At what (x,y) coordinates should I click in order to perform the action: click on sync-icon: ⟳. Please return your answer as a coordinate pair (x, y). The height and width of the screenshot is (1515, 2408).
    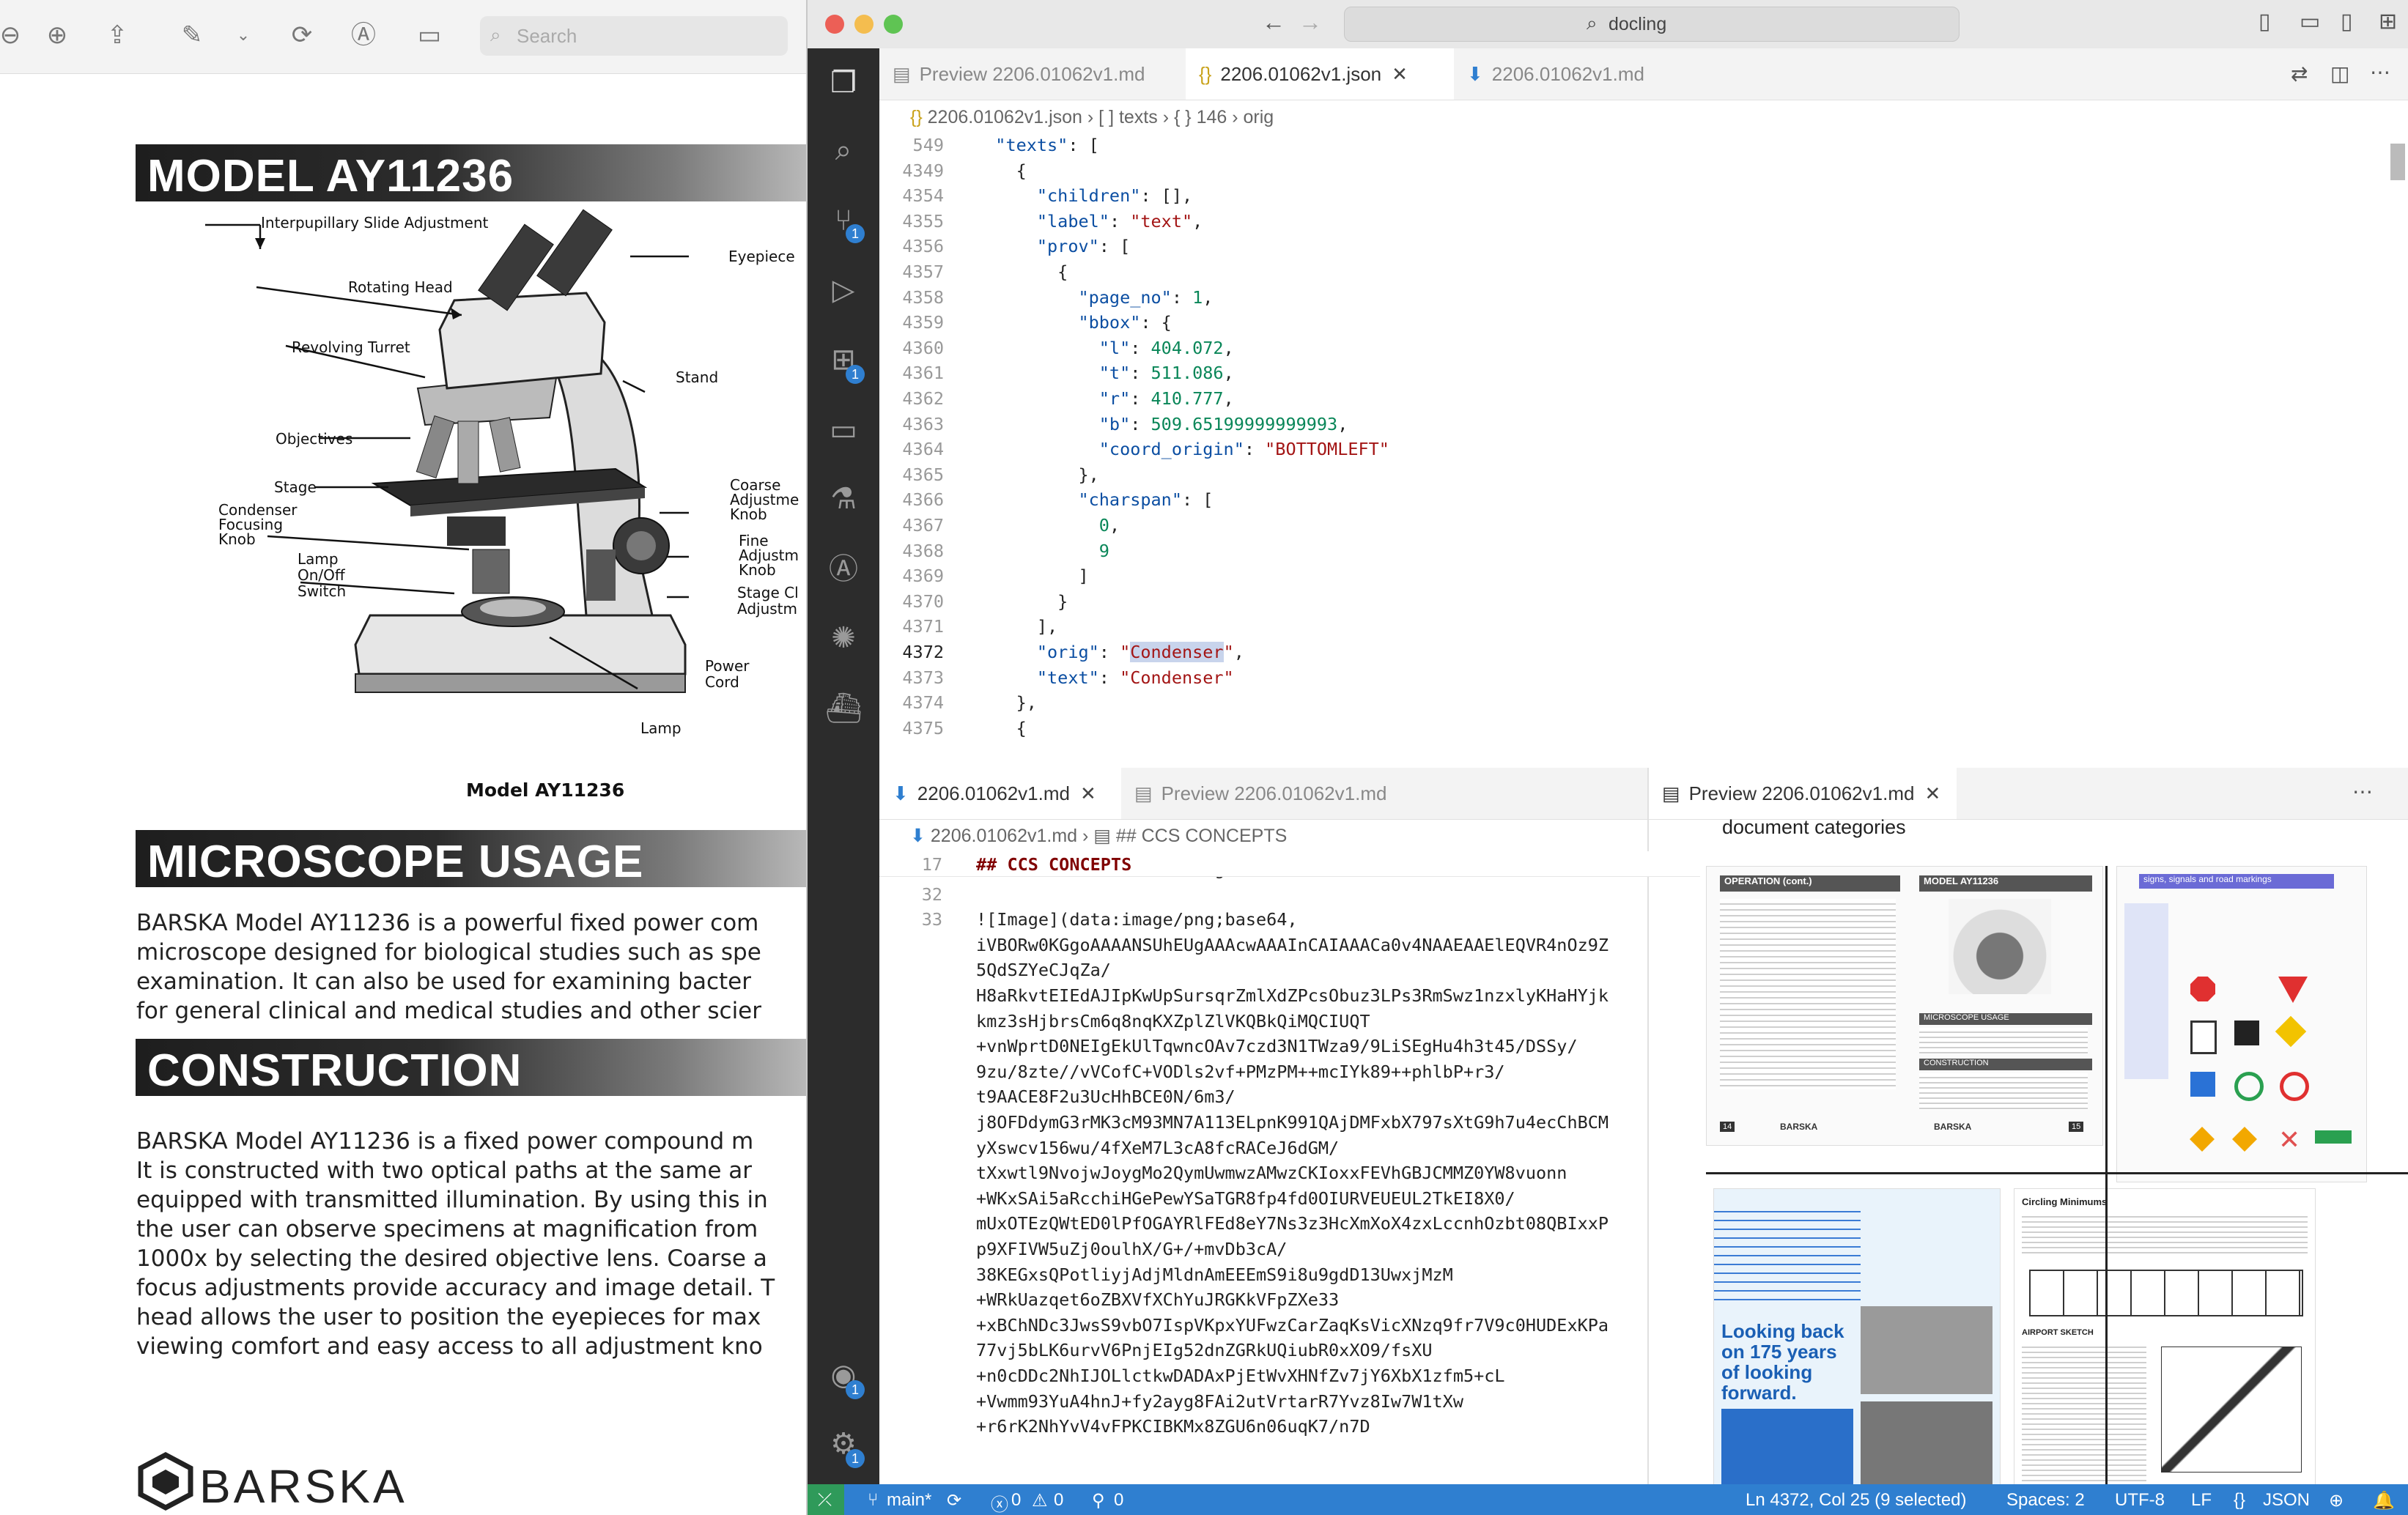
    Looking at the image, I should click on (954, 1500).